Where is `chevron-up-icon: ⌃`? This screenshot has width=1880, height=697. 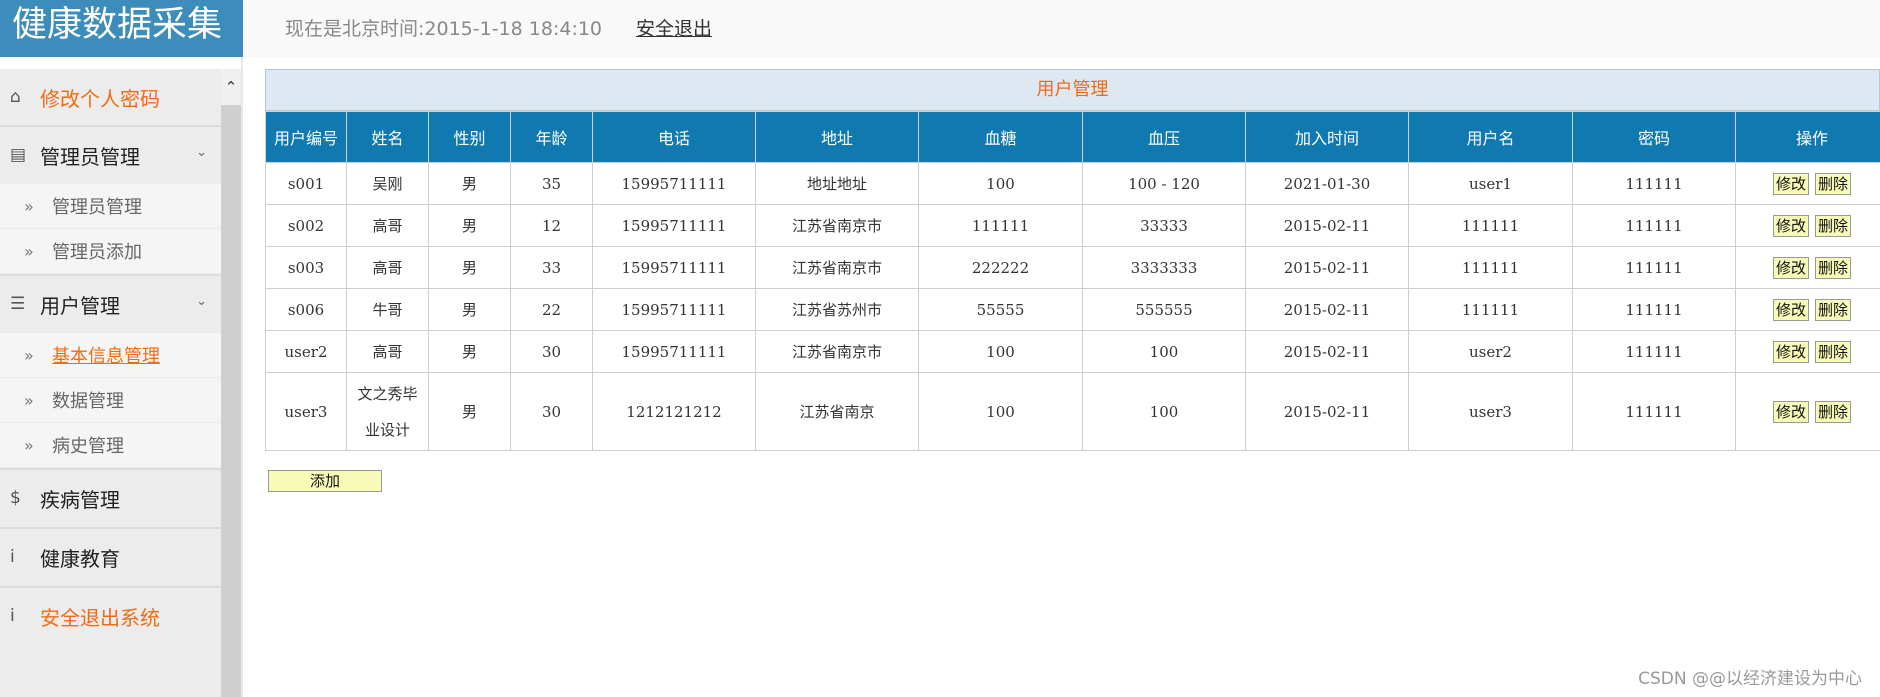
chevron-up-icon: ⌃ is located at coordinates (231, 87).